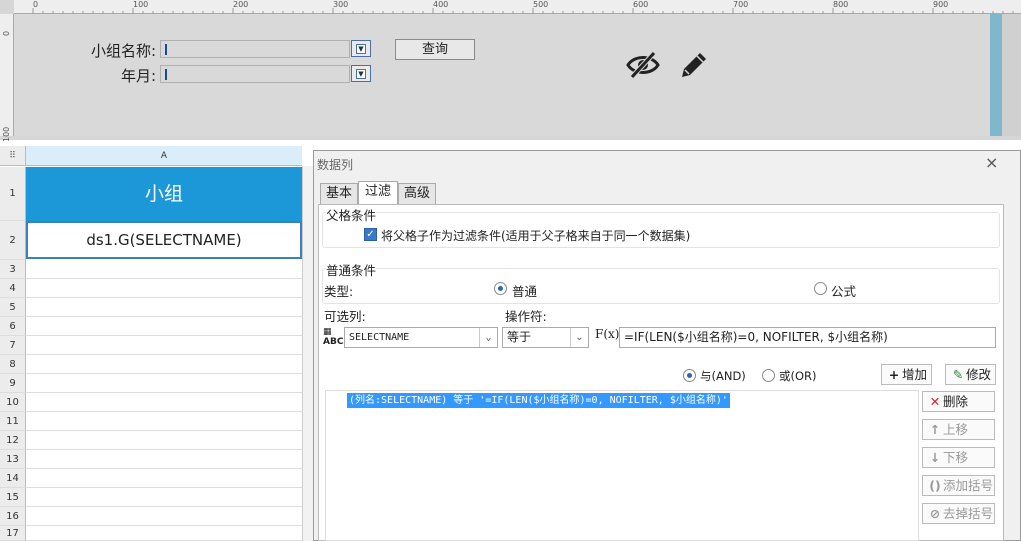 This screenshot has width=1021, height=541. What do you see at coordinates (361, 73) in the screenshot?
I see `year-month-dropdown-button: ▼` at bounding box center [361, 73].